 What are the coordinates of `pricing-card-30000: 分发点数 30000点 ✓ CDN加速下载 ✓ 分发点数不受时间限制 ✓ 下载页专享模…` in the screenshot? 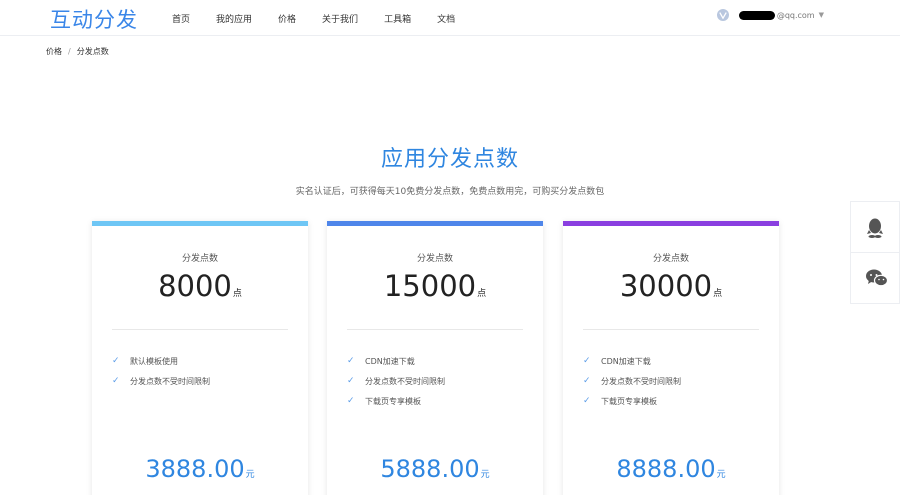 It's located at (671, 358).